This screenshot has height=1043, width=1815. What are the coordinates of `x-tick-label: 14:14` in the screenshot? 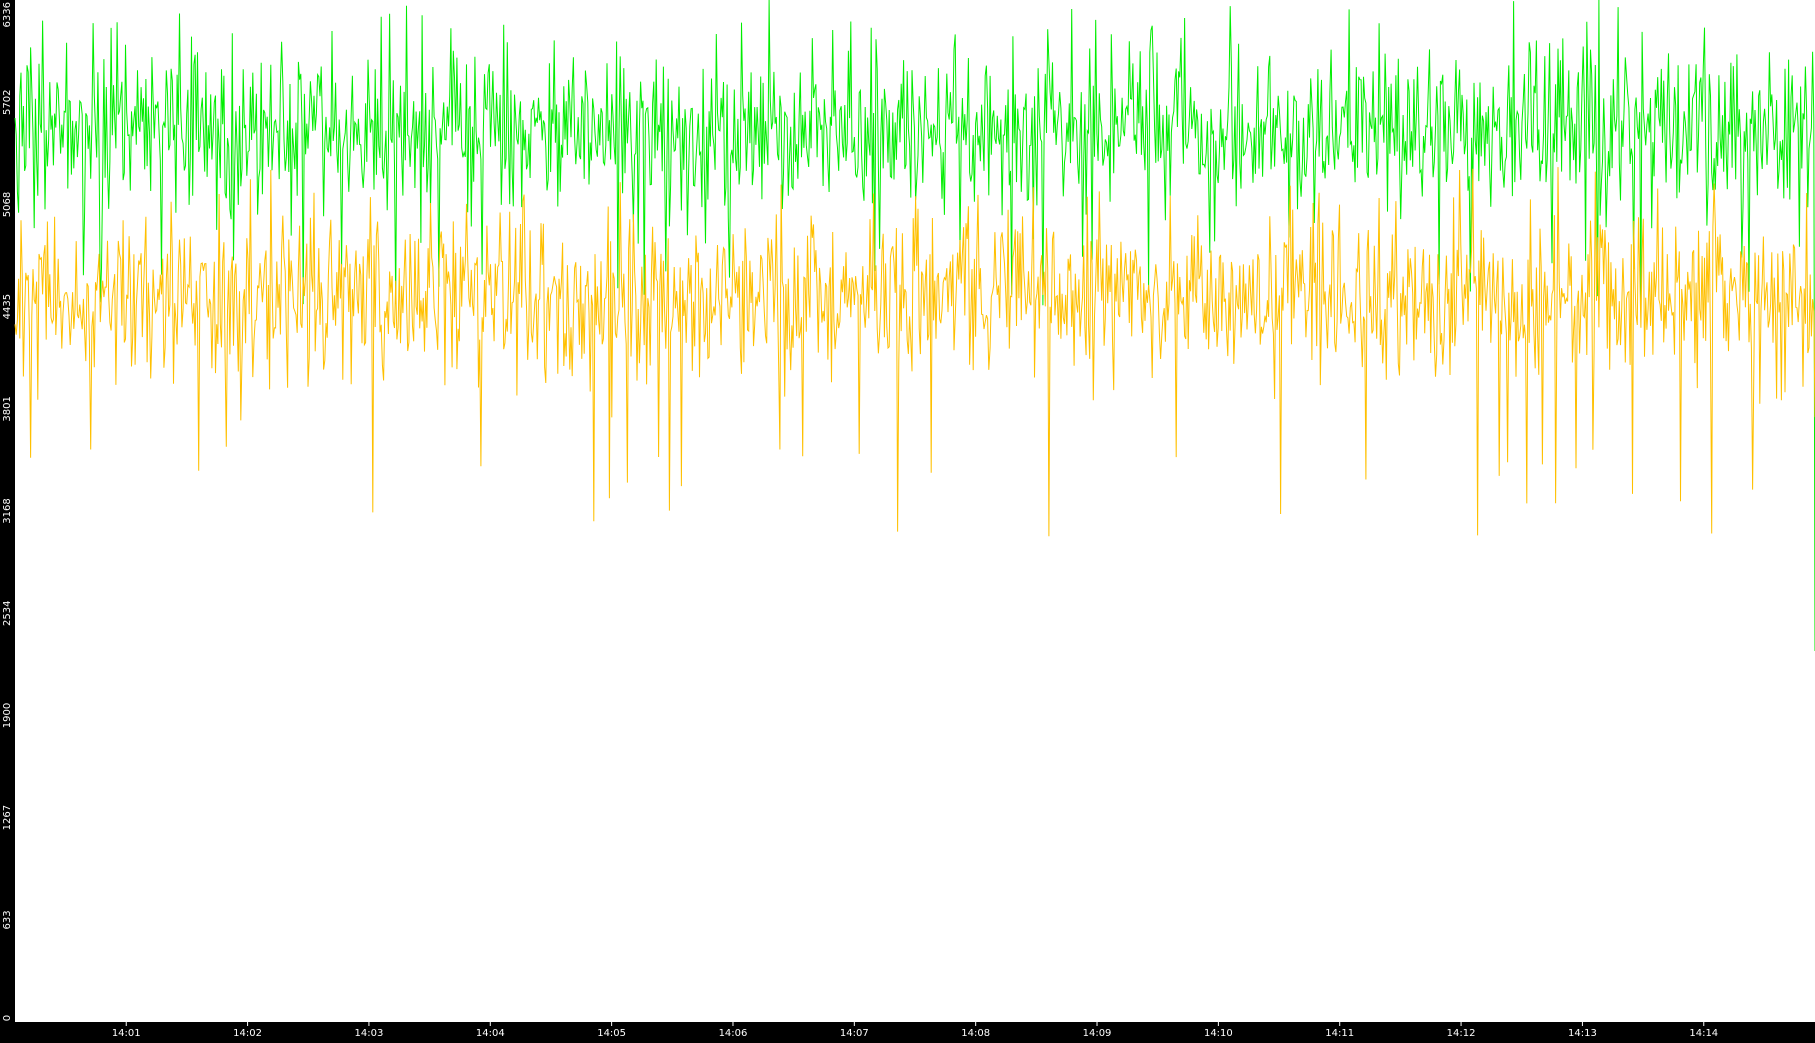 It's located at (1703, 1033).